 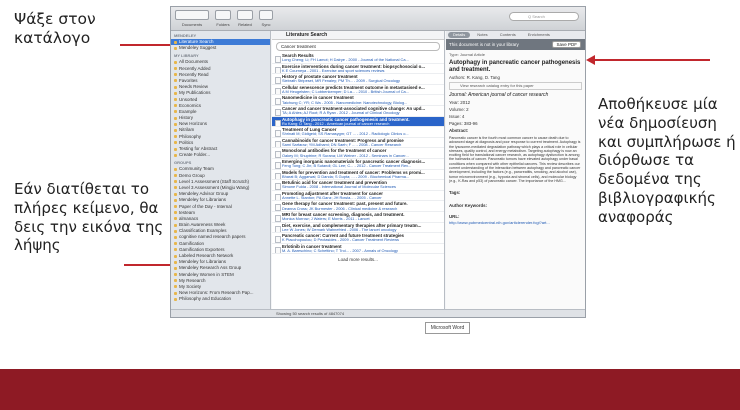 I want to click on author-keywords-label: Author Keywords:, so click(x=515, y=205).